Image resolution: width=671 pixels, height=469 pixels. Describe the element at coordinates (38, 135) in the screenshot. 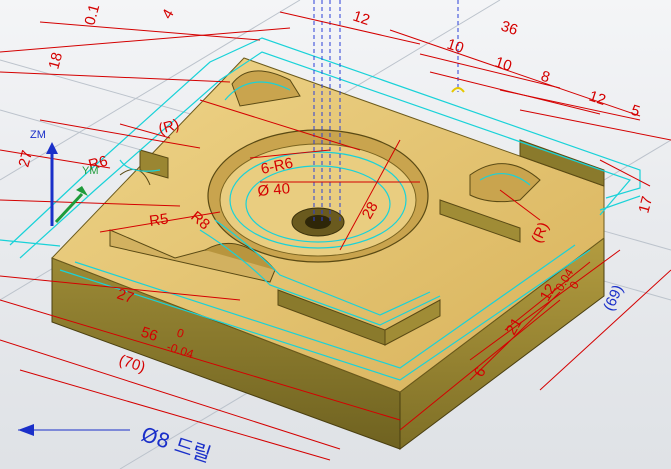

I see `axis-z-label: ZM` at that location.